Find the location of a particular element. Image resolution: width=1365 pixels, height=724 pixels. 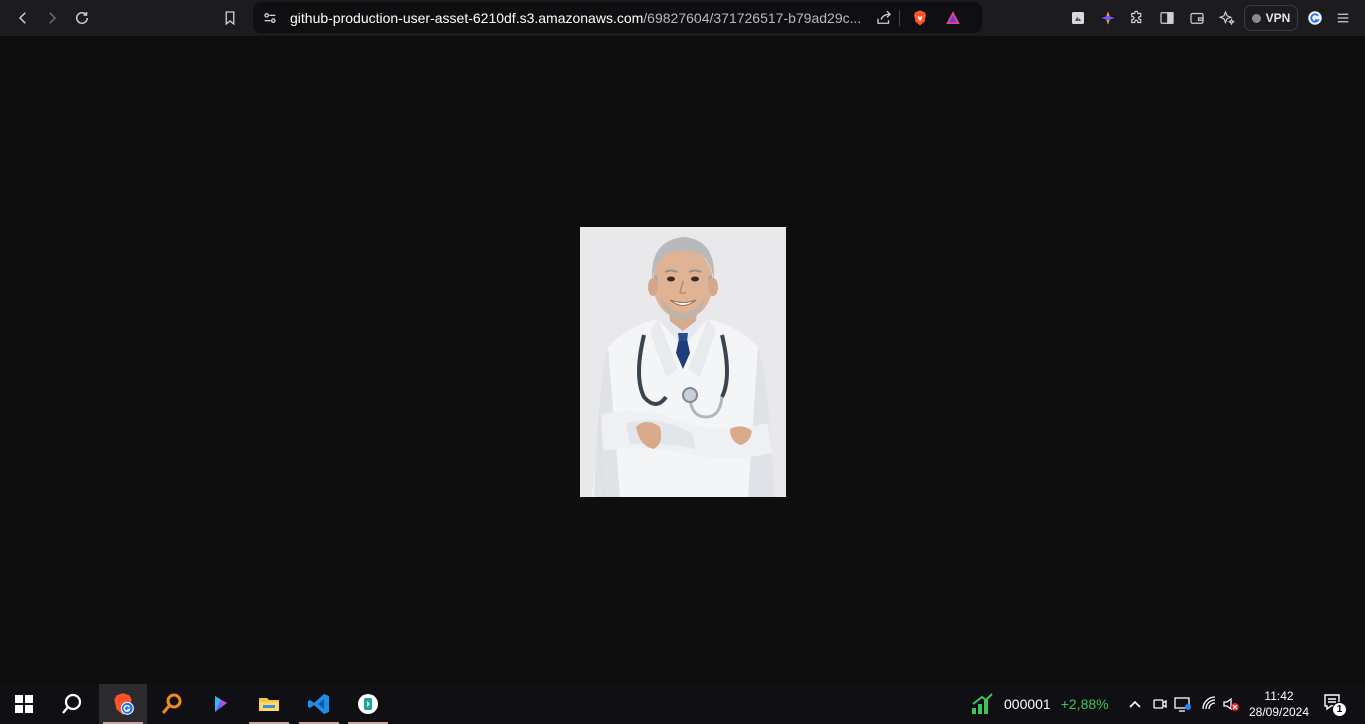

back-button is located at coordinates (23, 18).